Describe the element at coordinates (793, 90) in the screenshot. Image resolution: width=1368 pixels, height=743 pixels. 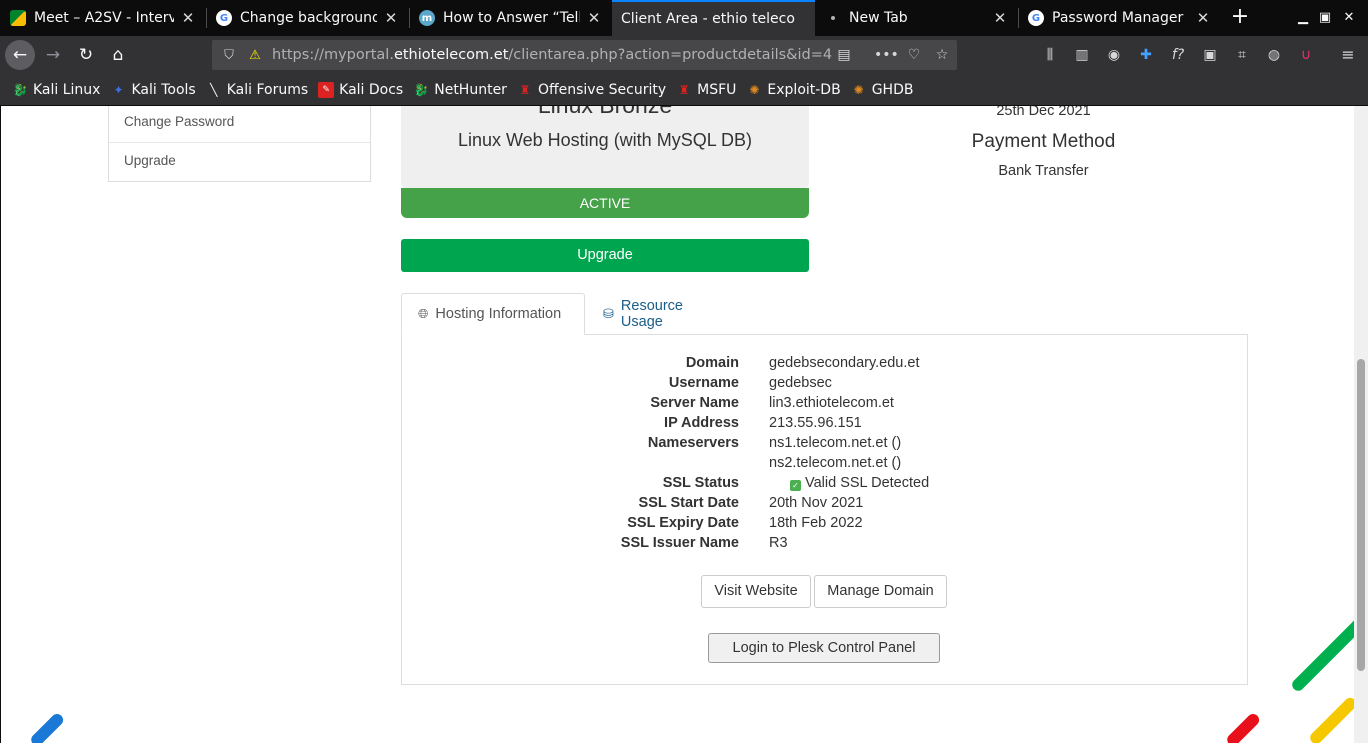
I see `bookmark-exploit-db: ✺ Exploit-DB` at that location.